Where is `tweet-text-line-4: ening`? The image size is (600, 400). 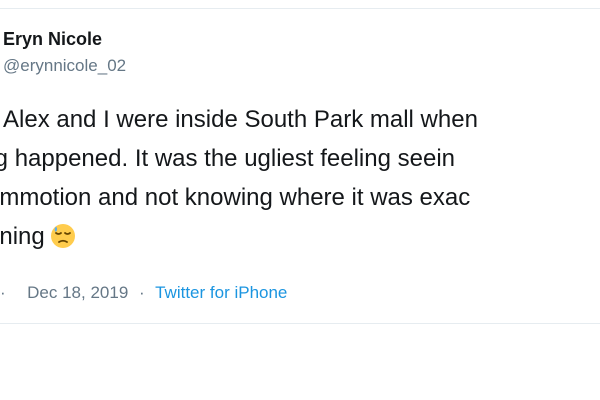 tweet-text-line-4: ening is located at coordinates (300, 236).